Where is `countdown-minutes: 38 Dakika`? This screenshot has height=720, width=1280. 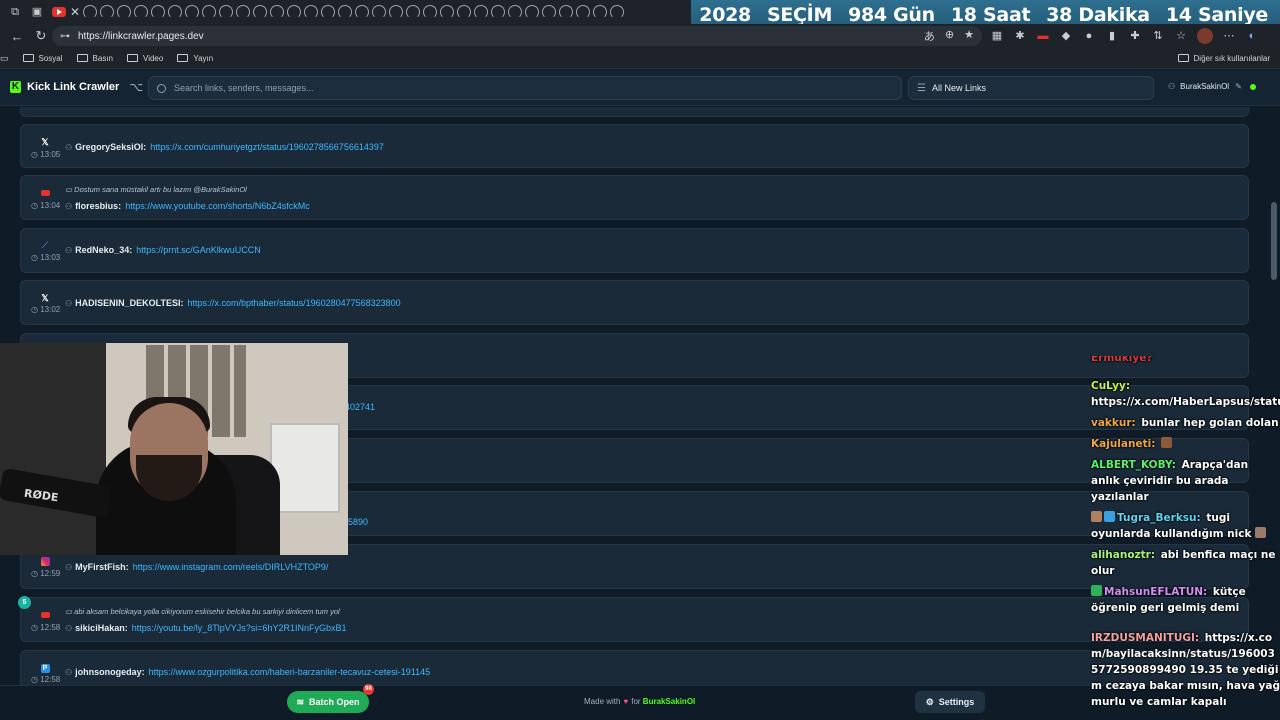 countdown-minutes: 38 Dakika is located at coordinates (1098, 15).